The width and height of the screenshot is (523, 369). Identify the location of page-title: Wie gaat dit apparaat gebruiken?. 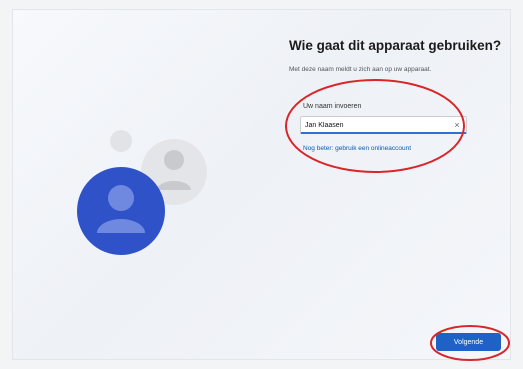
(395, 45).